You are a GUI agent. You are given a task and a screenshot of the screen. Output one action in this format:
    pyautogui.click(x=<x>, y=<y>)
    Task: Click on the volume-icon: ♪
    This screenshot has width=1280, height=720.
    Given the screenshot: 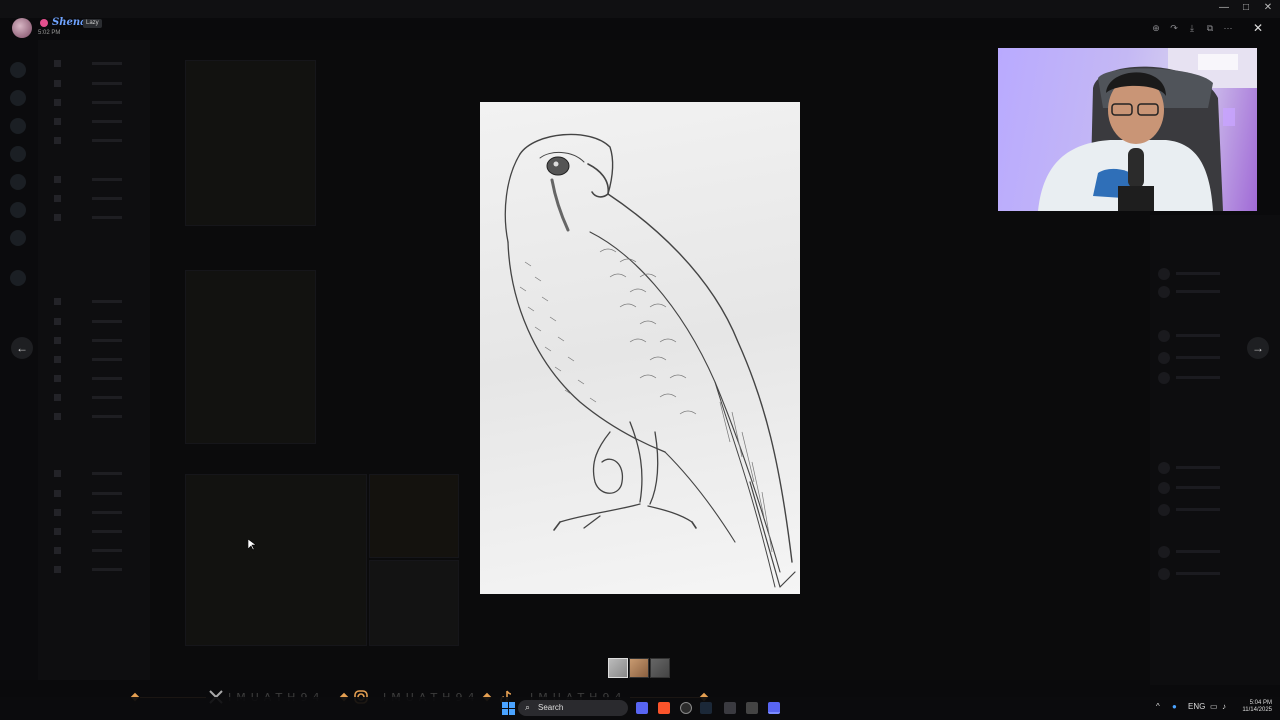 What is the action you would take?
    pyautogui.click(x=1224, y=706)
    